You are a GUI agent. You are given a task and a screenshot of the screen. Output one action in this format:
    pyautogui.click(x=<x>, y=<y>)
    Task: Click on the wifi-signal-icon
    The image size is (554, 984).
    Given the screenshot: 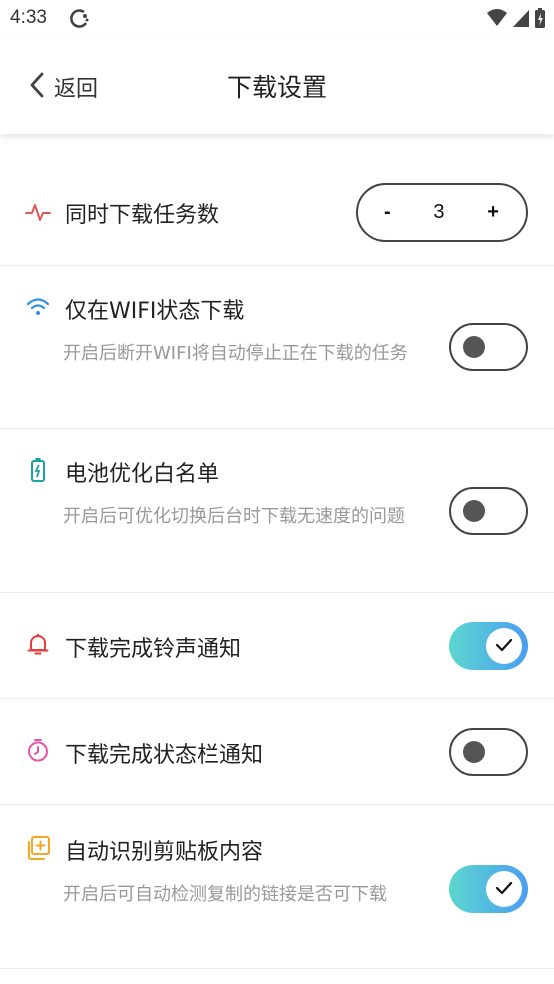 What is the action you would take?
    pyautogui.click(x=497, y=20)
    